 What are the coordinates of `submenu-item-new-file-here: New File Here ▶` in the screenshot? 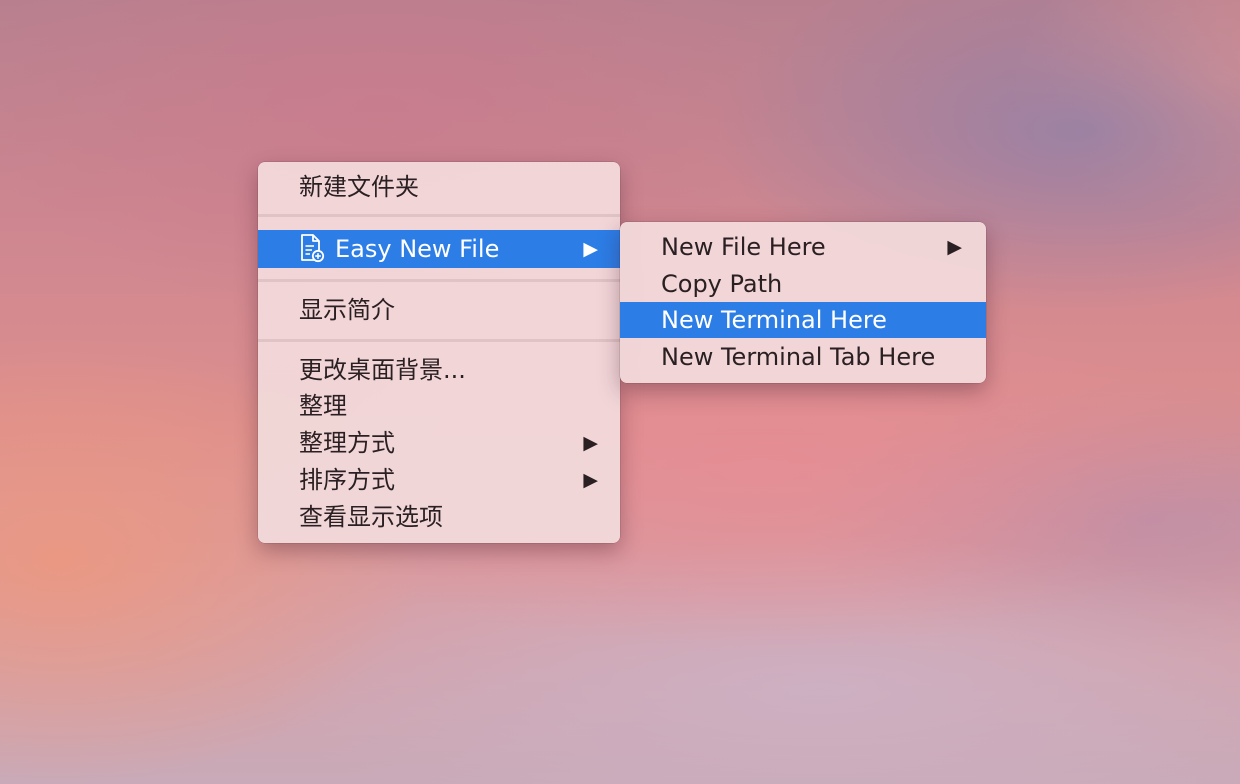 It's located at (803, 247).